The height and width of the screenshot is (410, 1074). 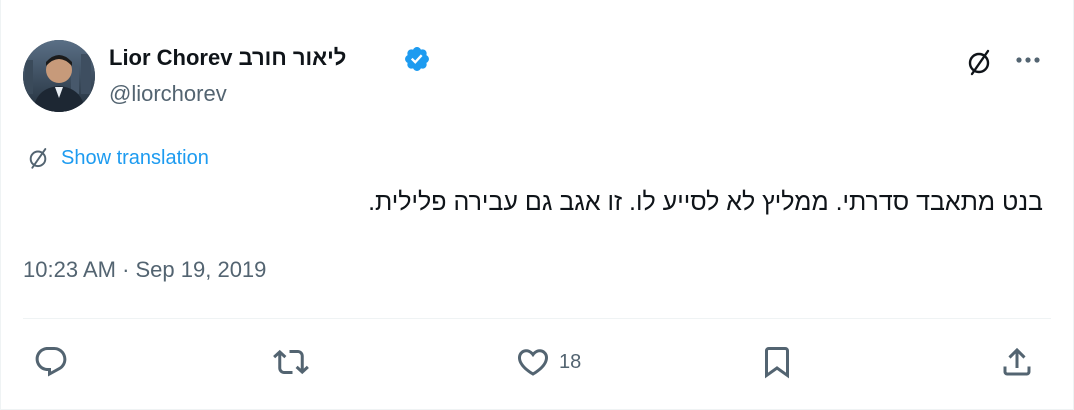 I want to click on bookmark-button, so click(x=777, y=362).